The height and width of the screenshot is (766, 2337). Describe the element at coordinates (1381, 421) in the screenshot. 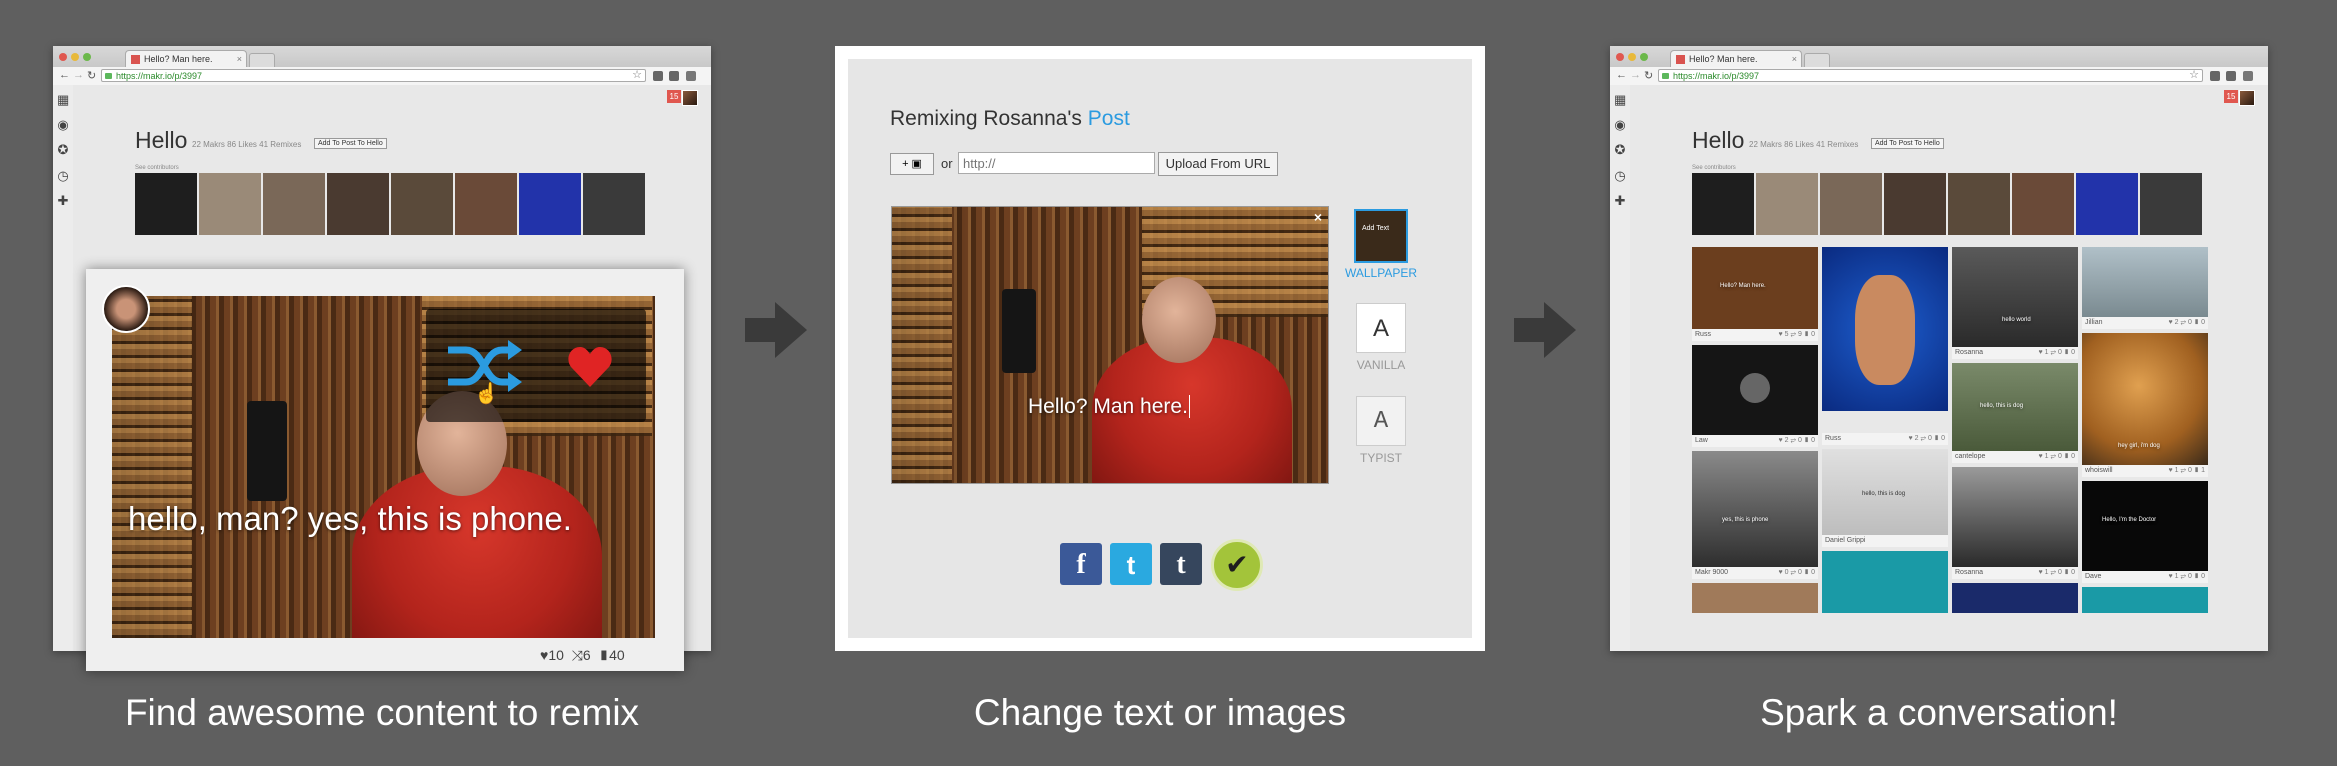

I see `style-option-typist: A` at that location.